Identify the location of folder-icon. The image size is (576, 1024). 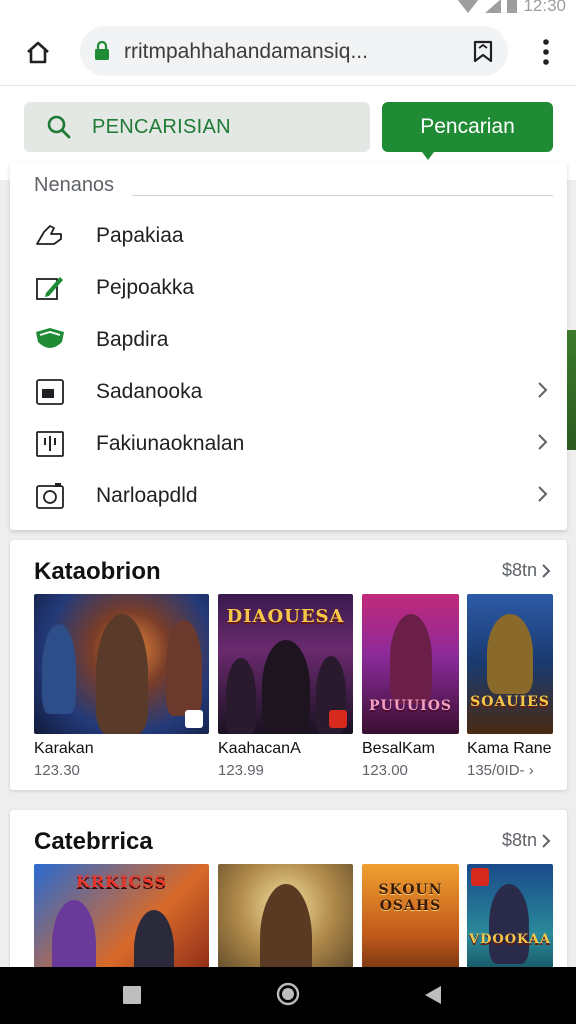
(50, 392).